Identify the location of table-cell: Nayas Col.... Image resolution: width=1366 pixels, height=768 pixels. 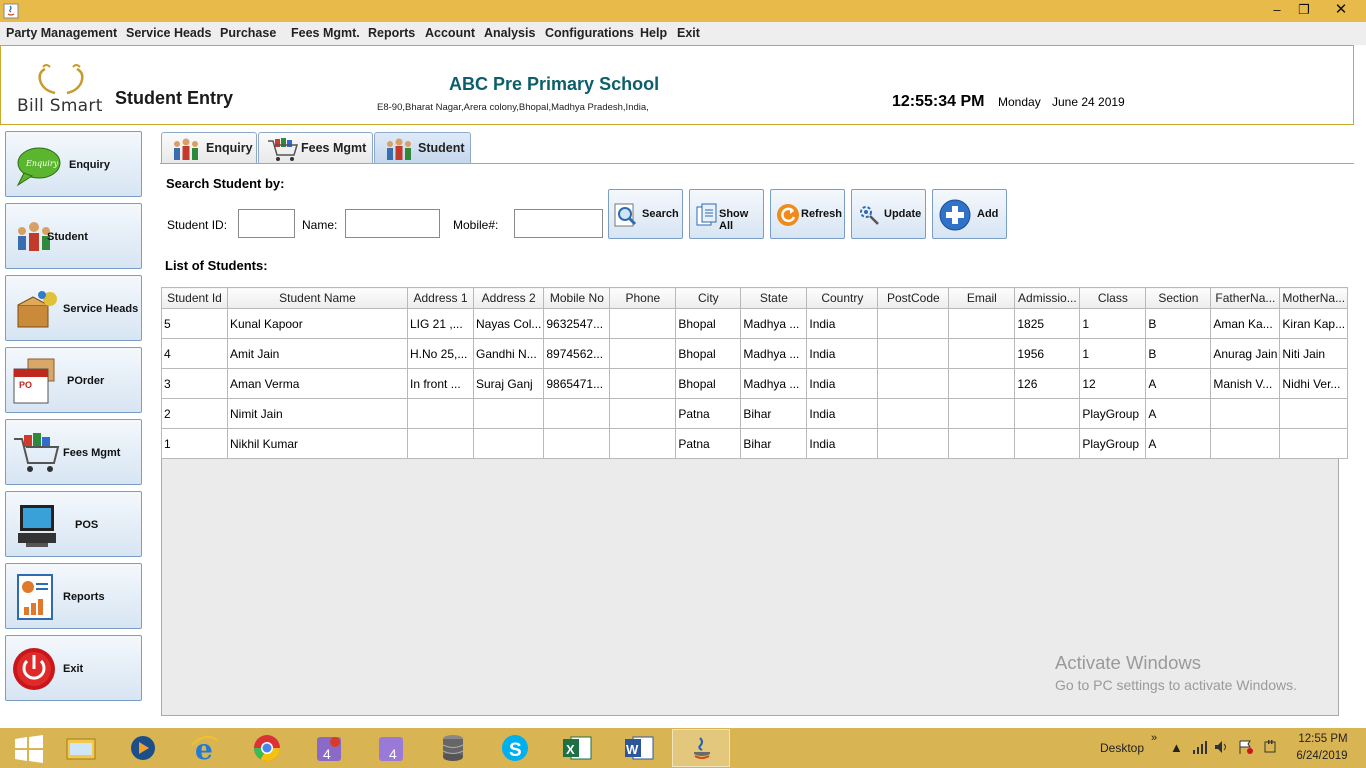
(508, 323).